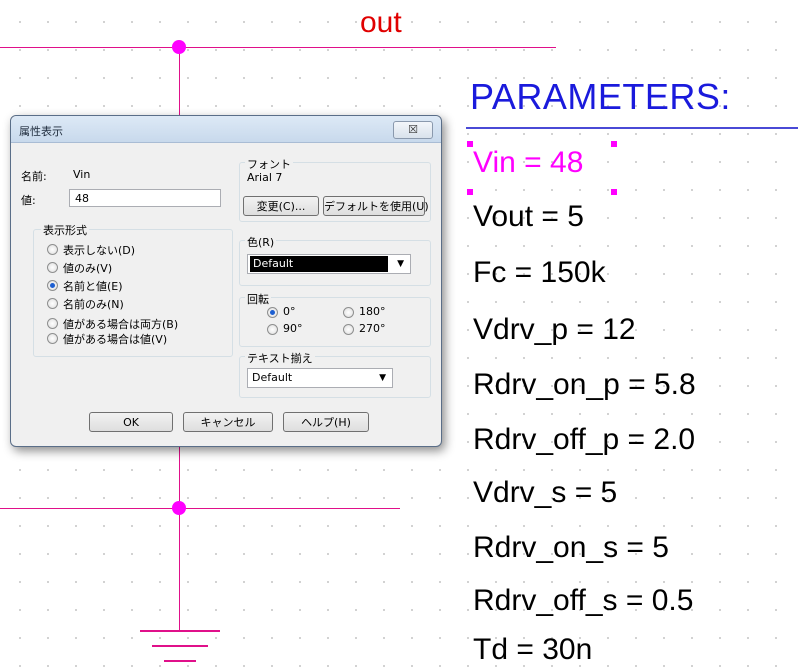 This screenshot has width=798, height=670. What do you see at coordinates (131, 422) in the screenshot?
I see `ok-button: OK` at bounding box center [131, 422].